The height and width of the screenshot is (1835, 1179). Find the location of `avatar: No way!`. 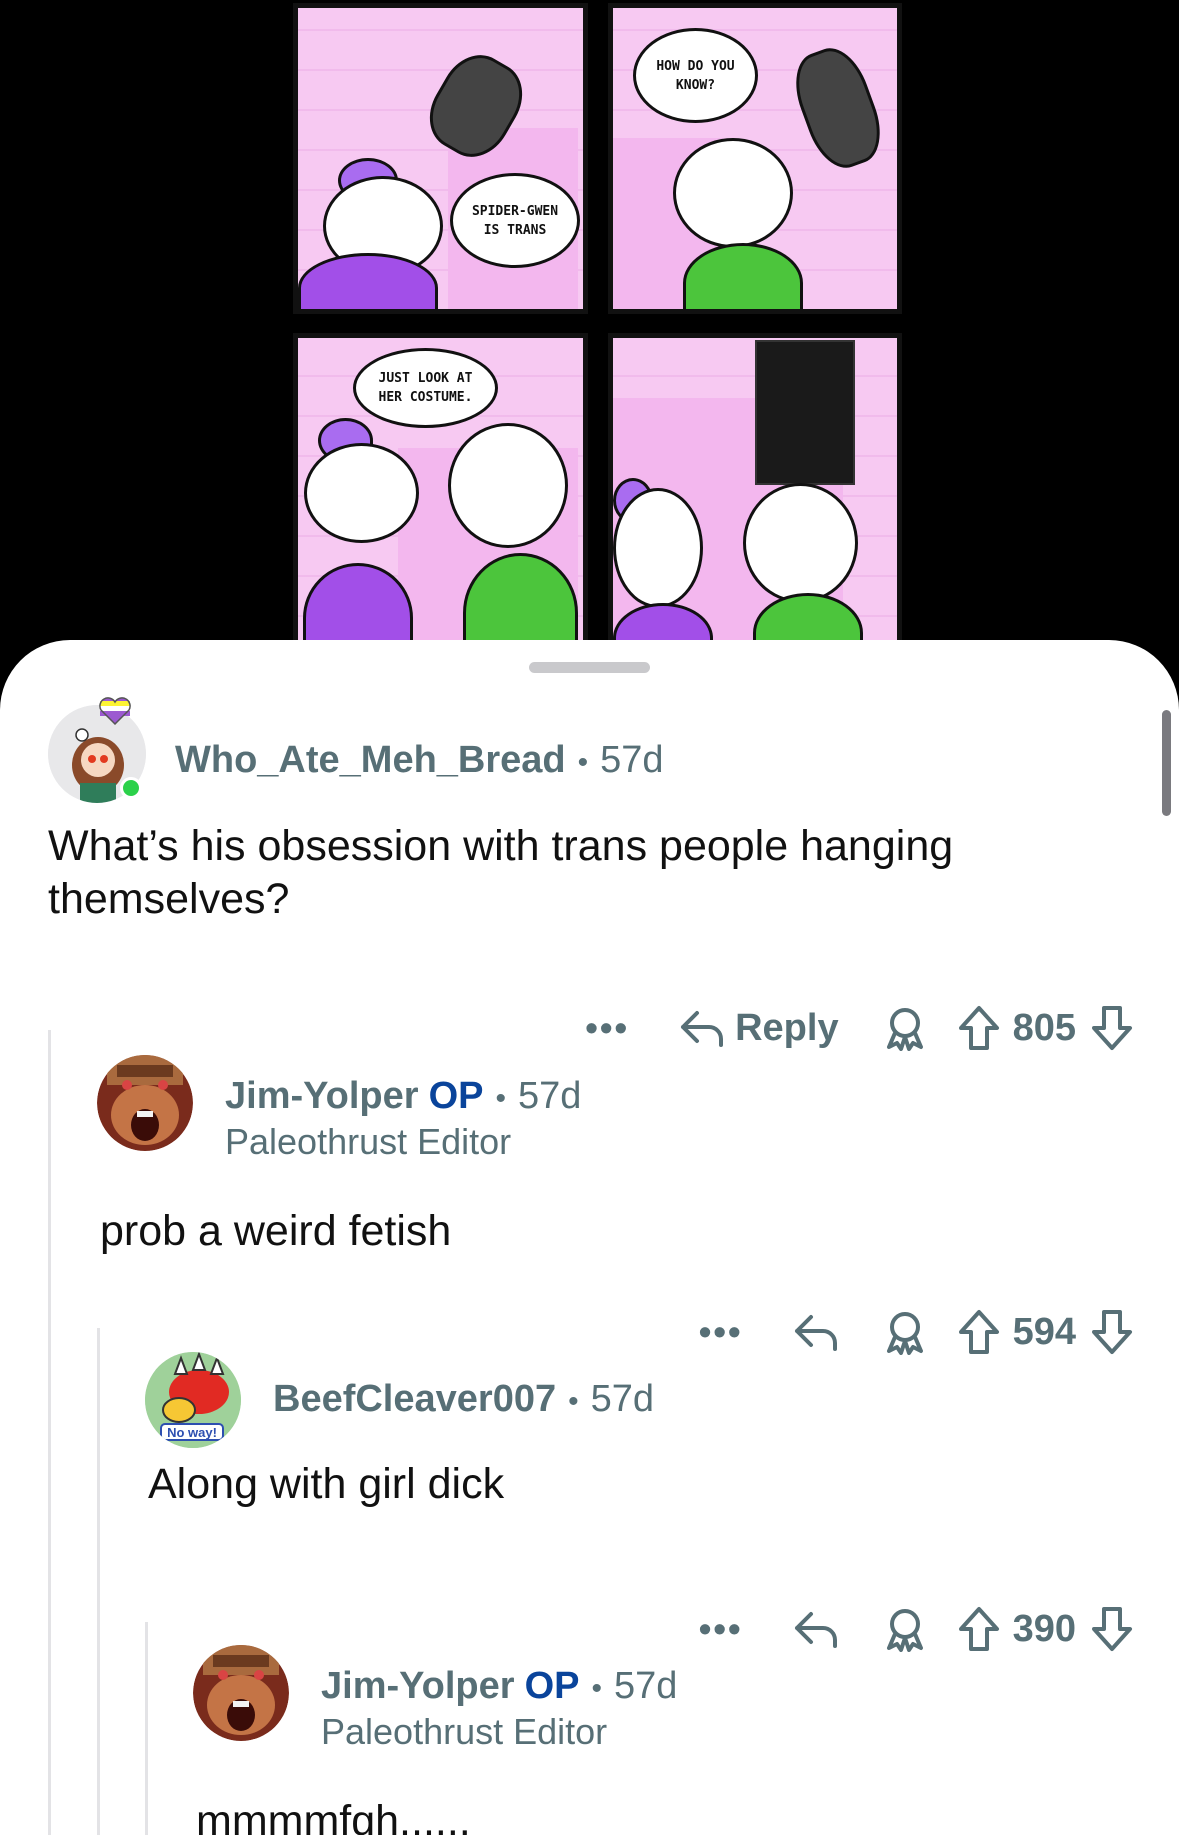

avatar: No way! is located at coordinates (193, 1400).